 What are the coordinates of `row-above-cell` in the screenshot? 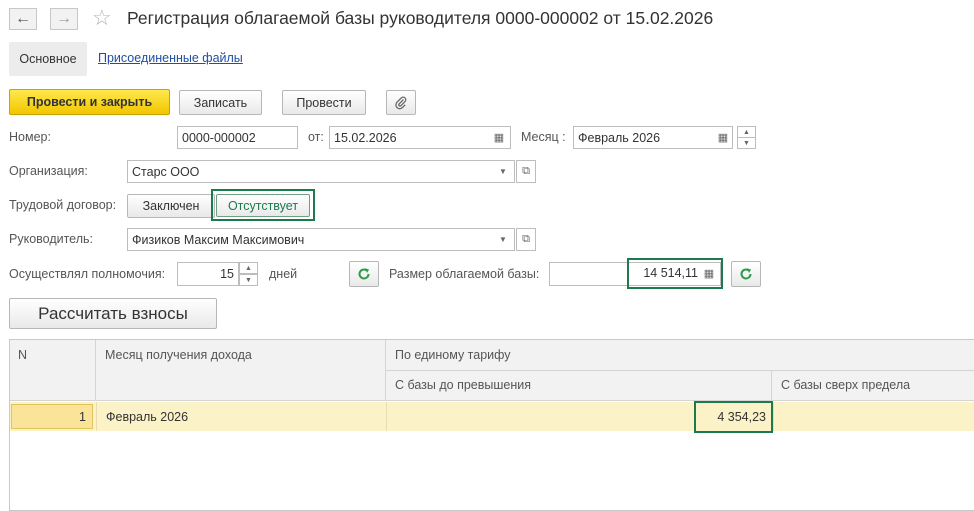 It's located at (873, 416).